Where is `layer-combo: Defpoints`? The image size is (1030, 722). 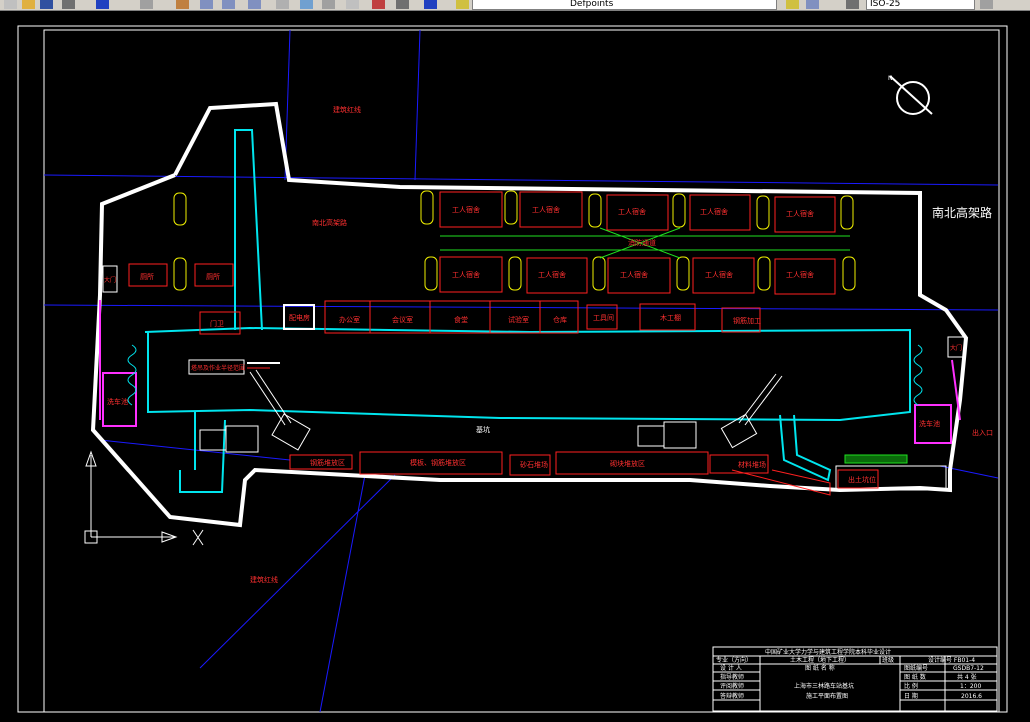
layer-combo: Defpoints is located at coordinates (624, 5).